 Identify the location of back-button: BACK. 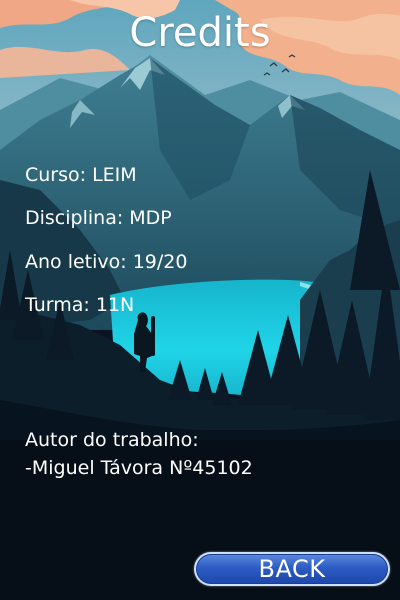
(292, 569).